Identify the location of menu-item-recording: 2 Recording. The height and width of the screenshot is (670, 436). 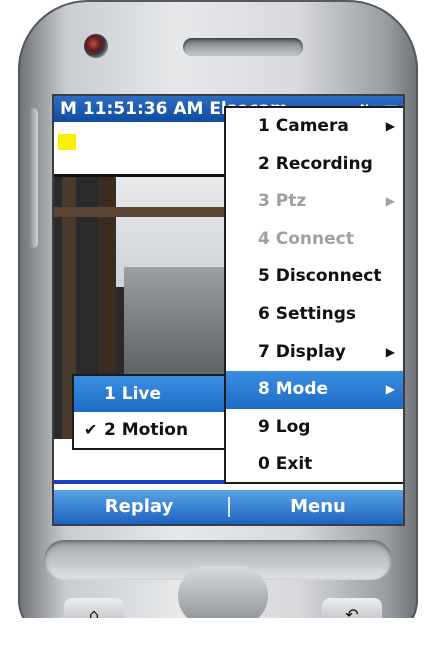
(314, 165).